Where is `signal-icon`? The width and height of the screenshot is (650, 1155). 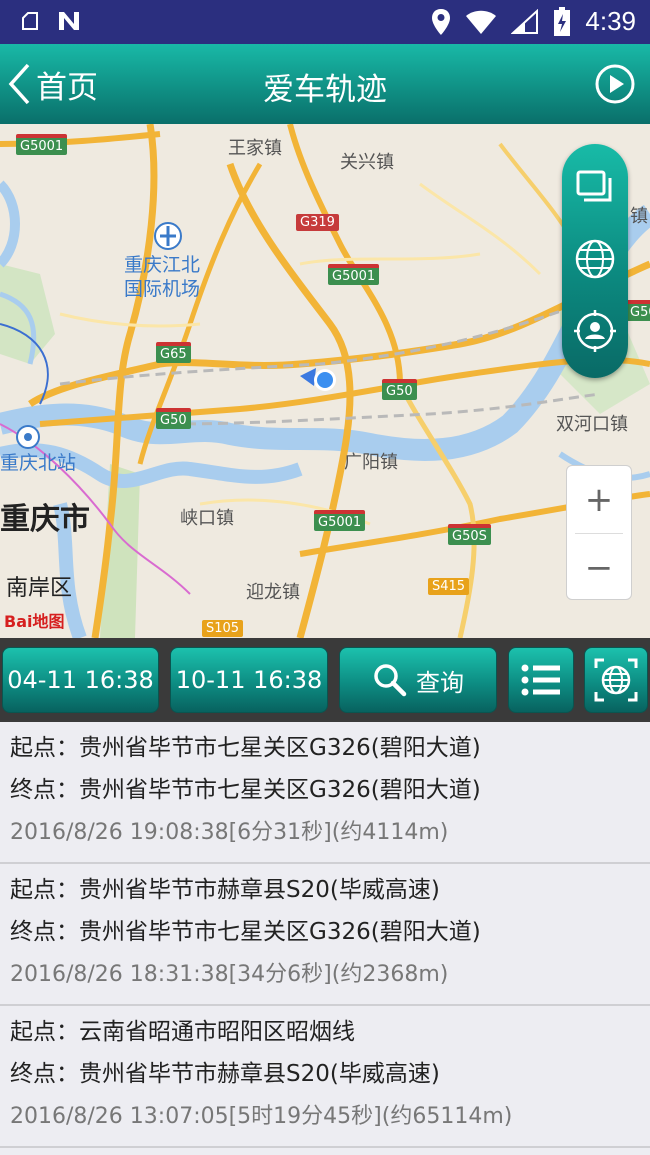
signal-icon is located at coordinates (525, 21).